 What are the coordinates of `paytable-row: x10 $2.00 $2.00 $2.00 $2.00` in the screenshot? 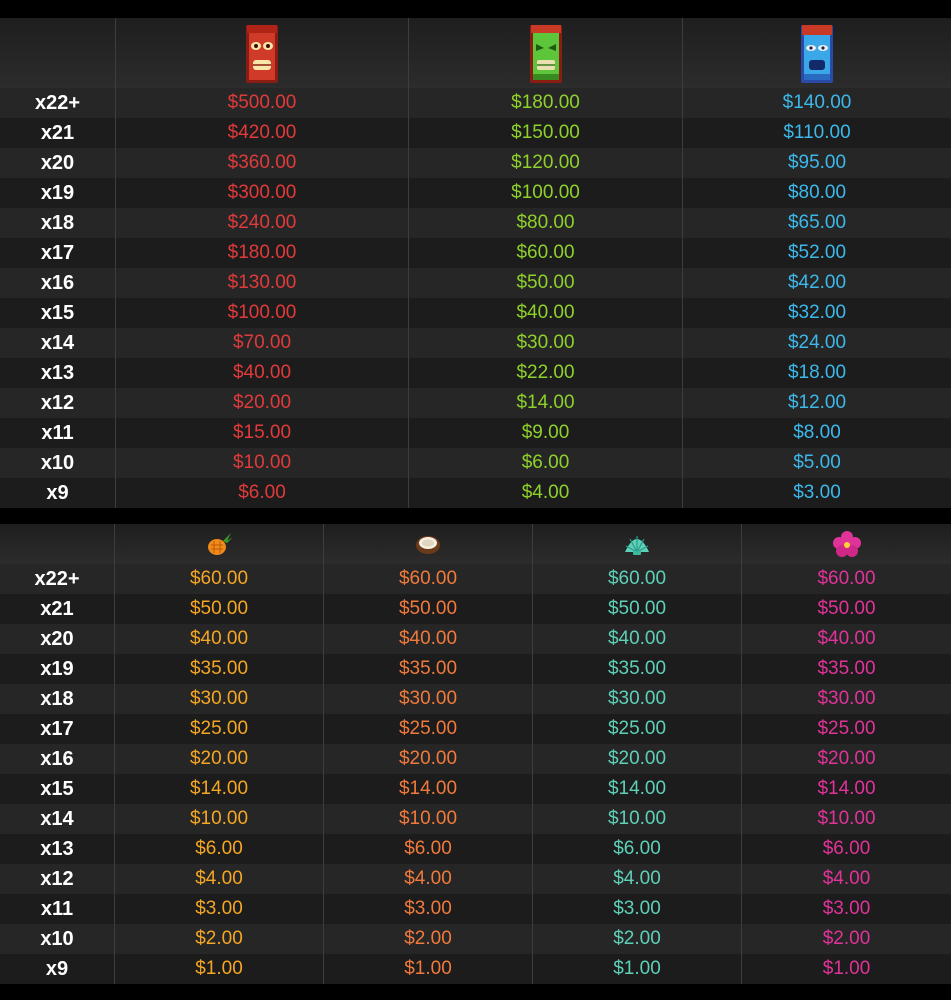 It's located at (475, 939).